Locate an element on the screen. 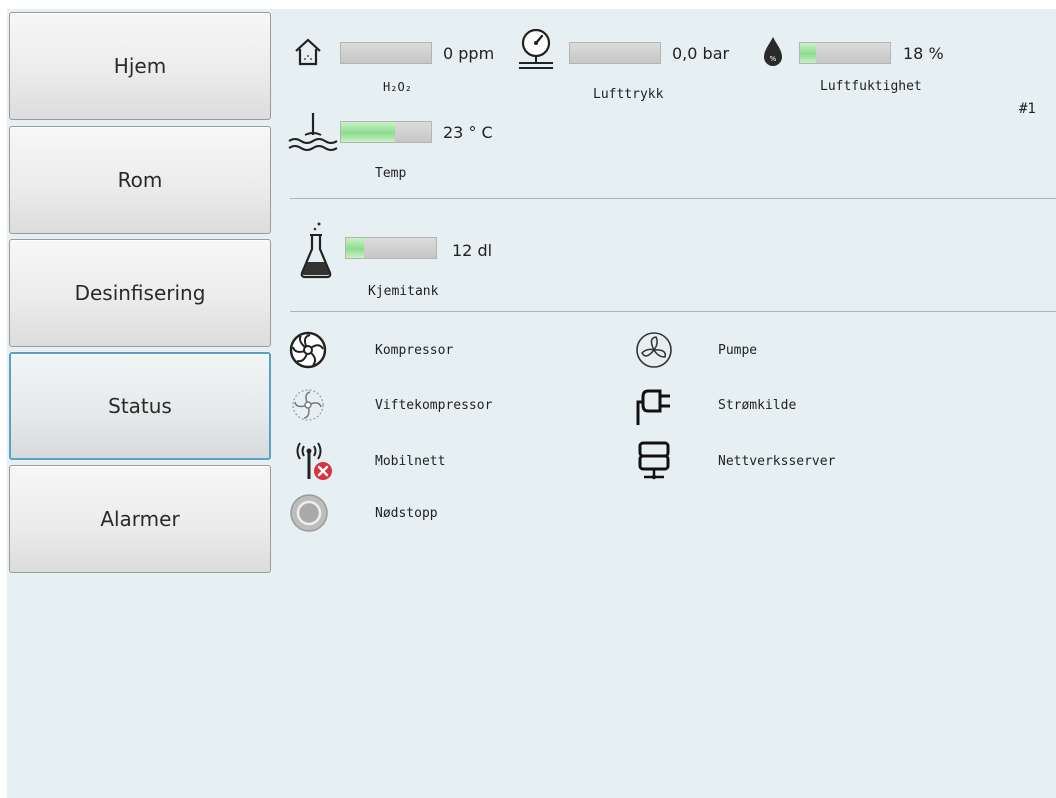 This screenshot has width=1056, height=798. temp-value: 23 ° C is located at coordinates (468, 132).